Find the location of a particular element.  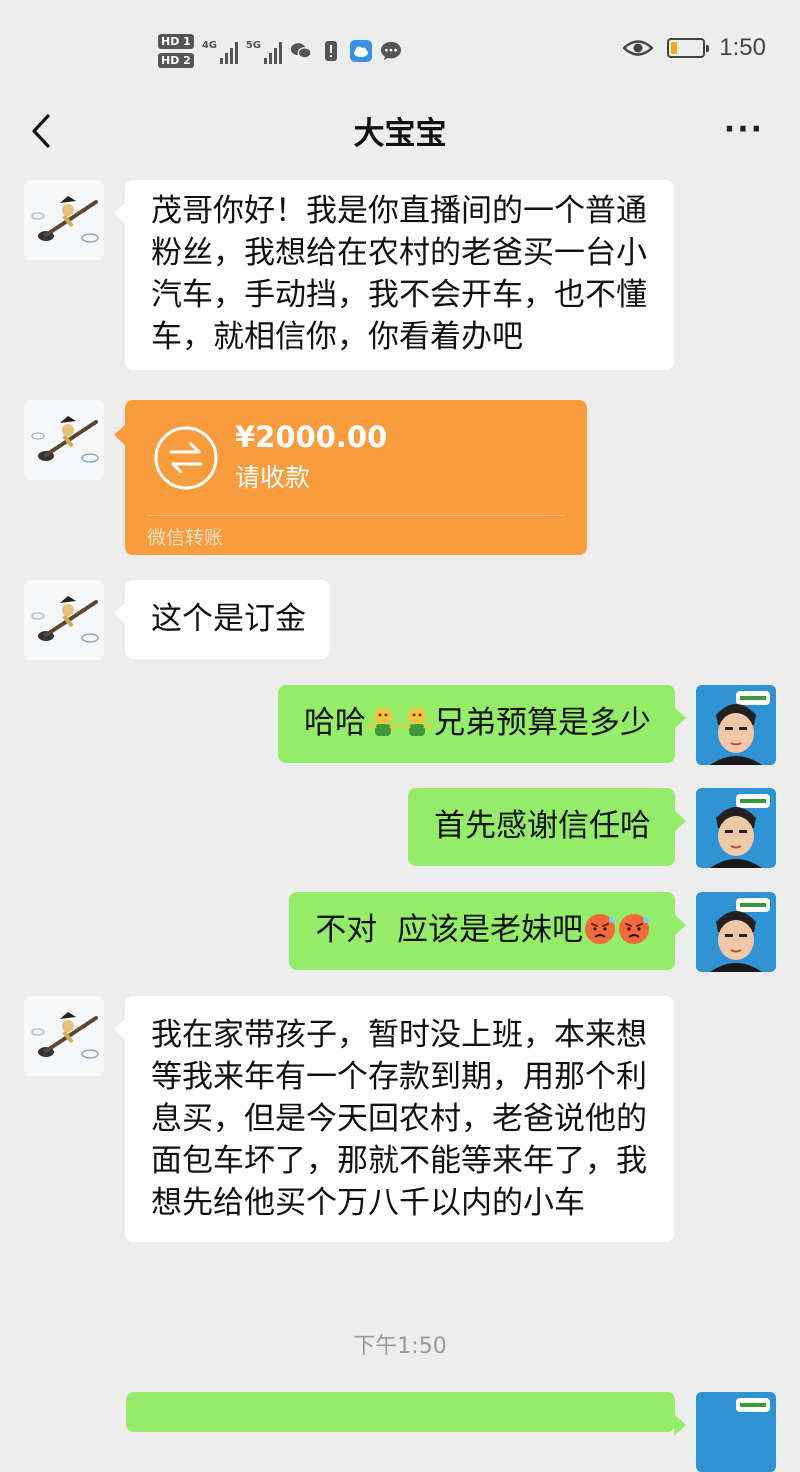

cloud-app-icon is located at coordinates (360, 51).